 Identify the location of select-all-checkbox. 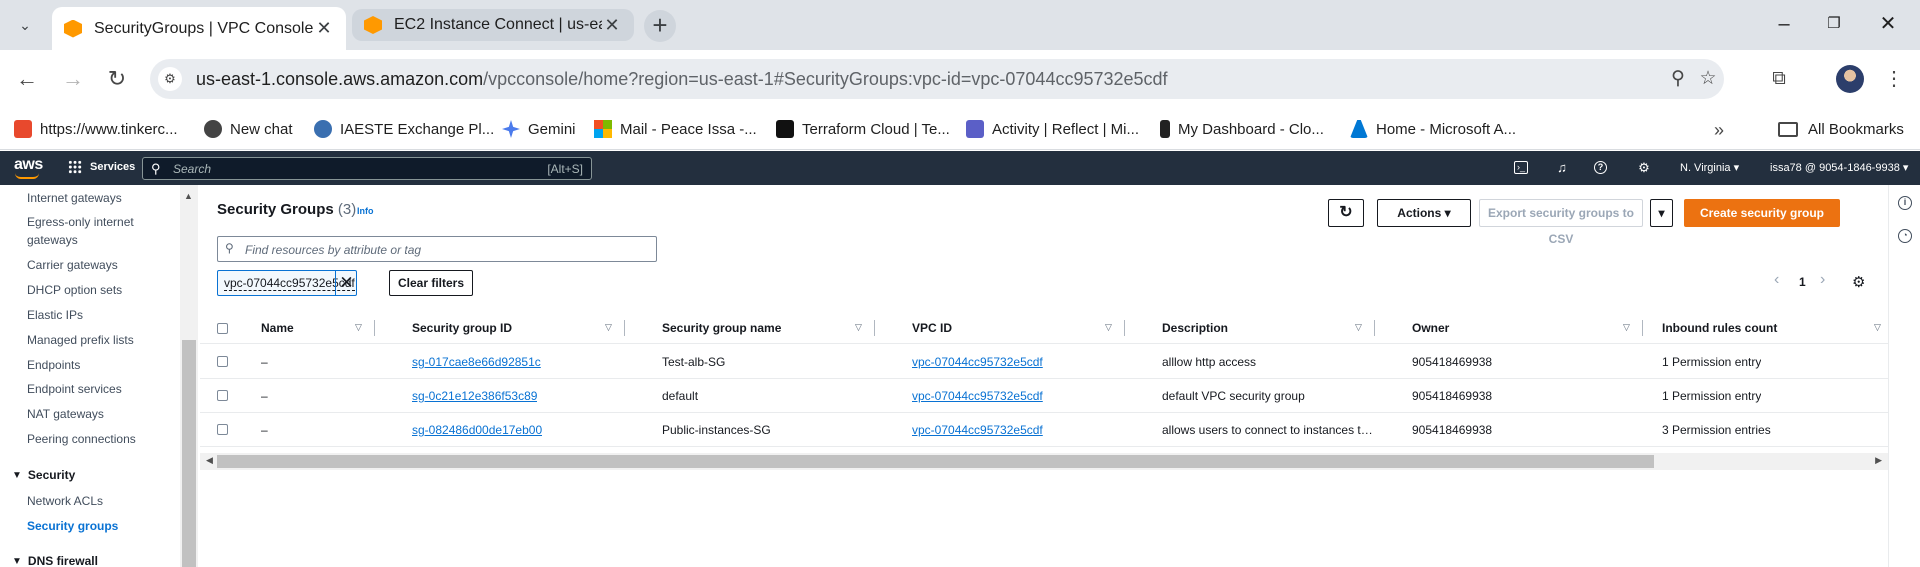
(222, 328).